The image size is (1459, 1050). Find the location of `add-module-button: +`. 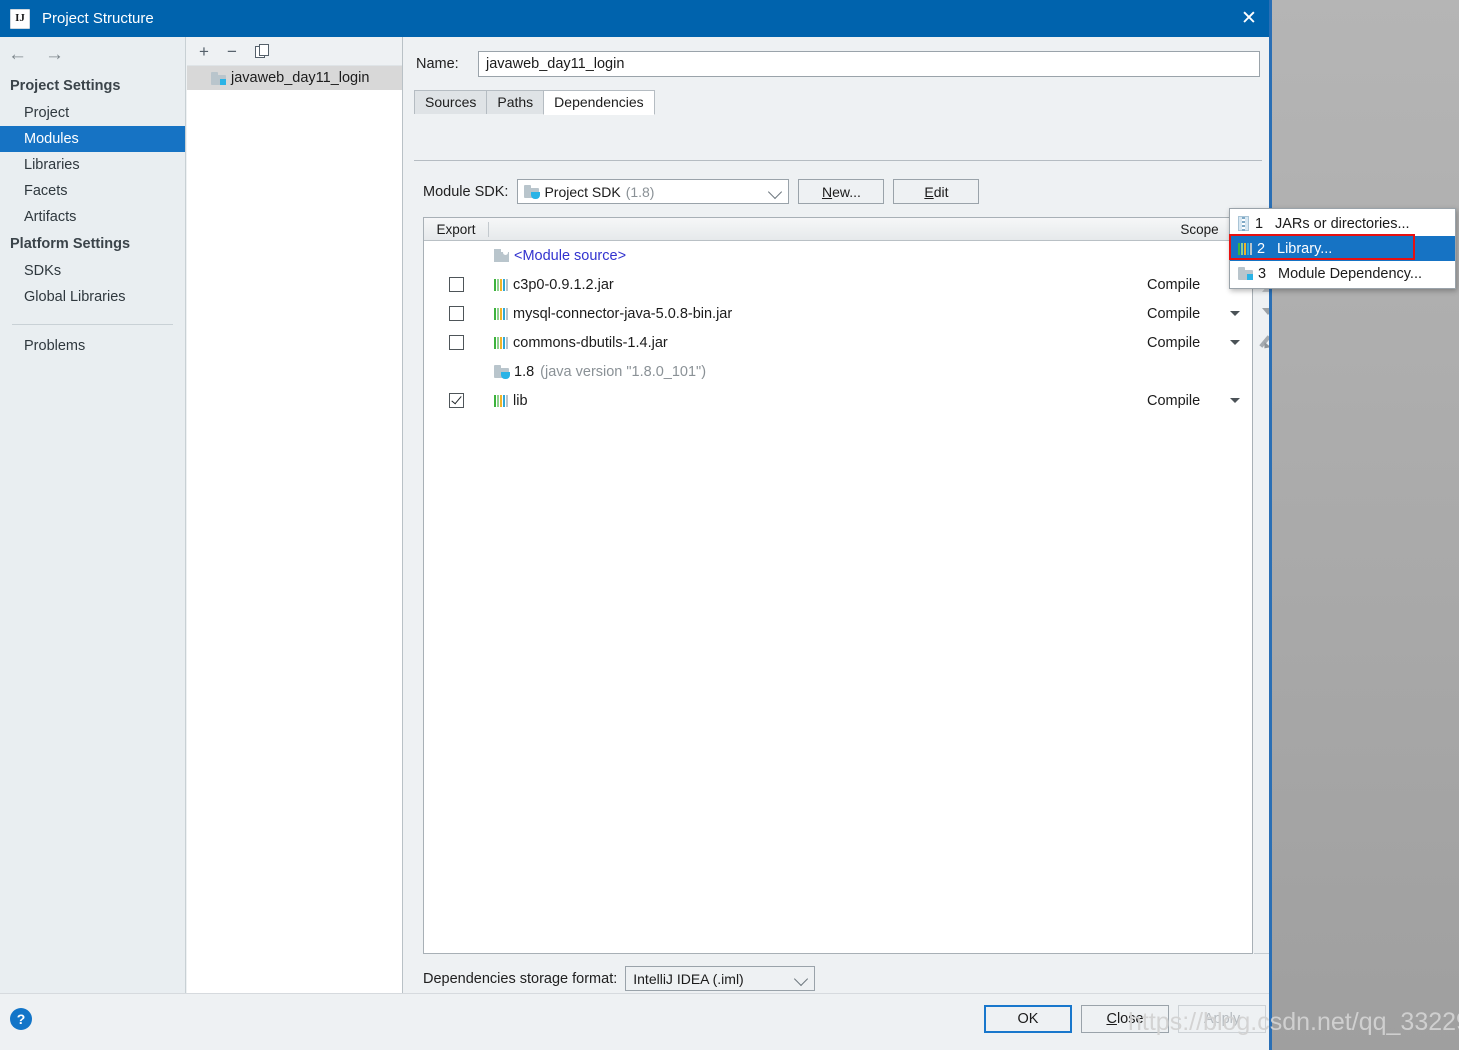

add-module-button: + is located at coordinates (204, 51).